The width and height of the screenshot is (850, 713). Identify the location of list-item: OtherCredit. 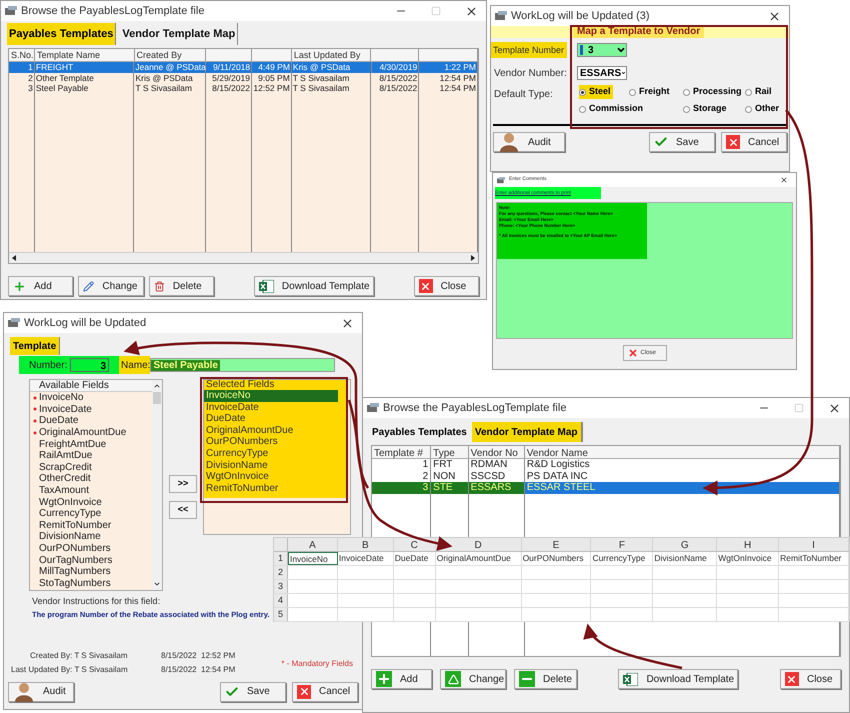
(90, 479).